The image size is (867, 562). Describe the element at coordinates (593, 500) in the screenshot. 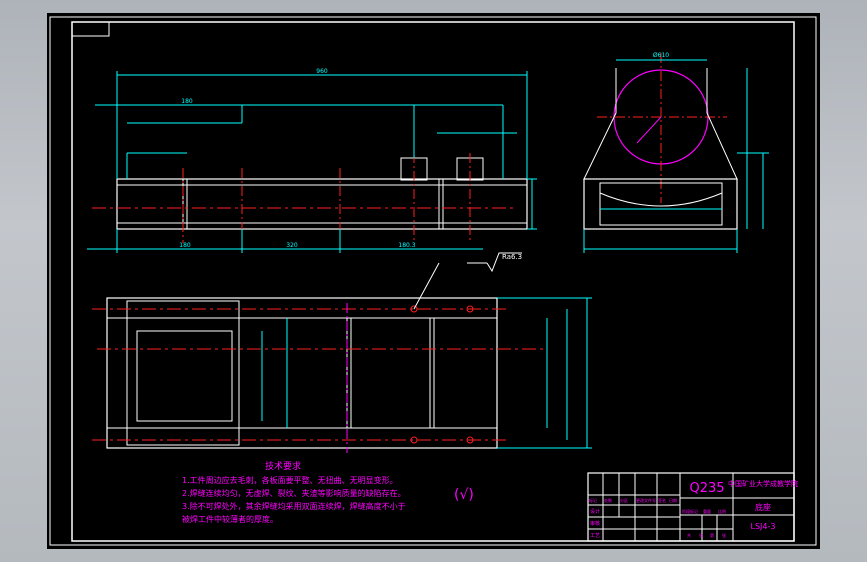

I see `tb-col-mark: 标记` at that location.